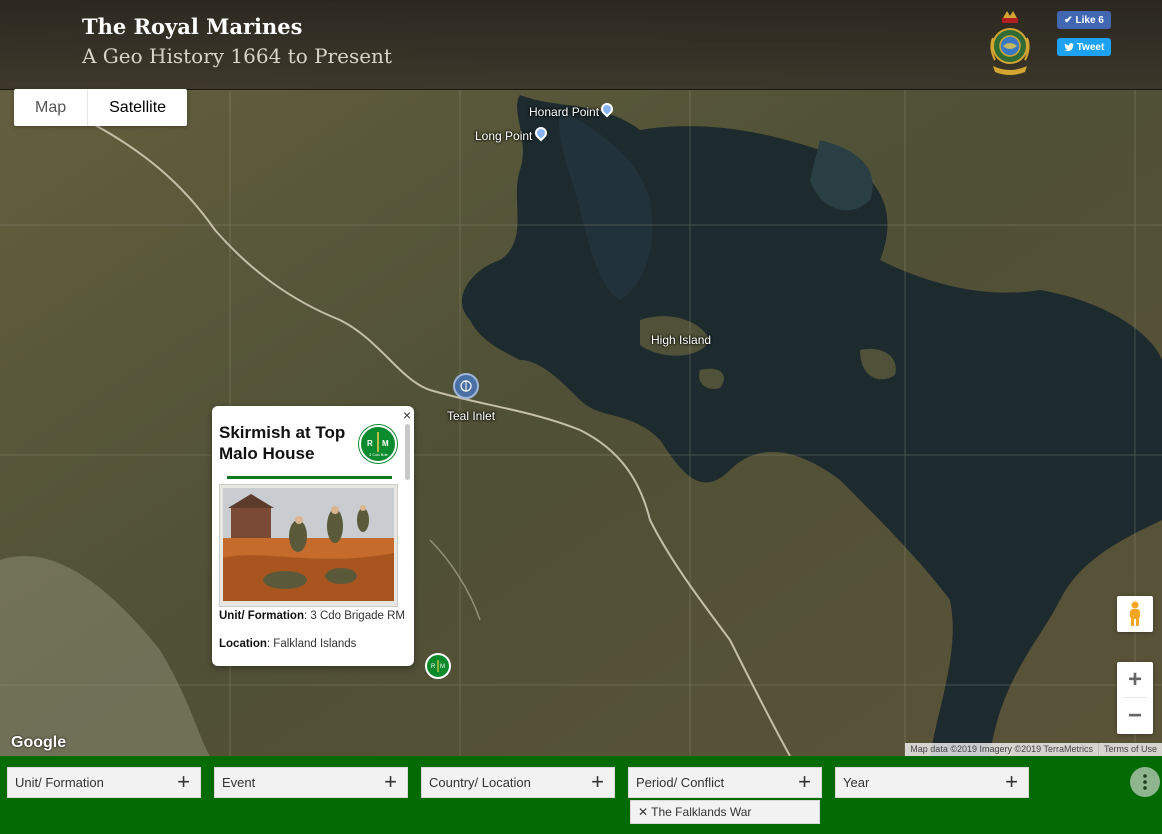  I want to click on event-filter: Event +, so click(311, 782).